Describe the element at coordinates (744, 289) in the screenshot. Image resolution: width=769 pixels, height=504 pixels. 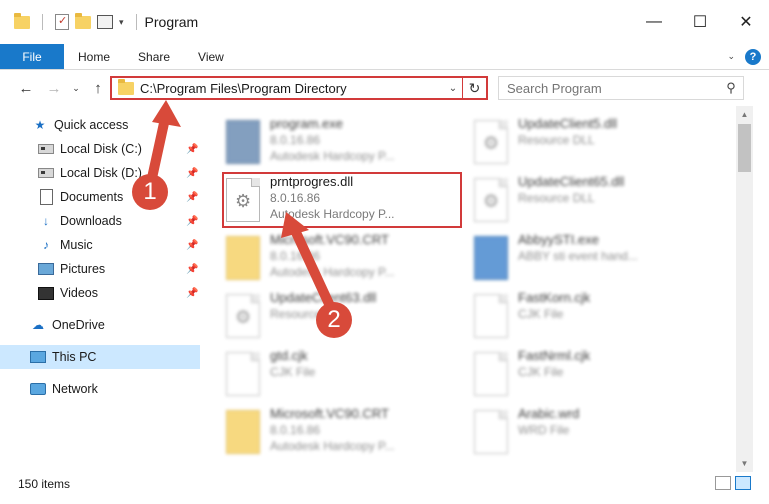
I see `vertical-scrollbar: ▲ ▼` at that location.